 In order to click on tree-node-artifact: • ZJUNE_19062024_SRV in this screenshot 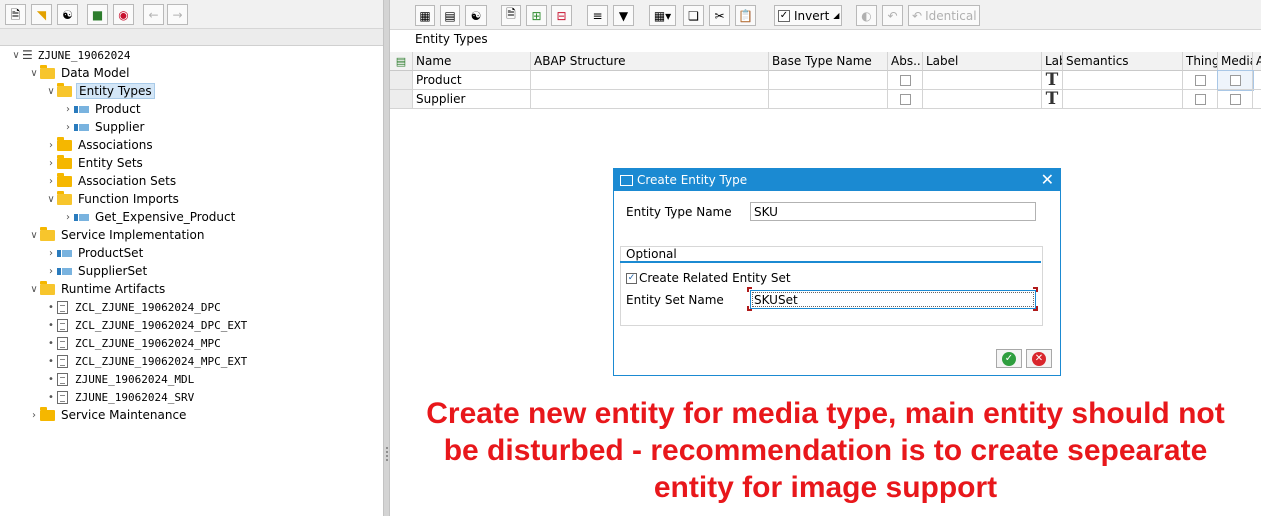, I will do `click(120, 397)`.